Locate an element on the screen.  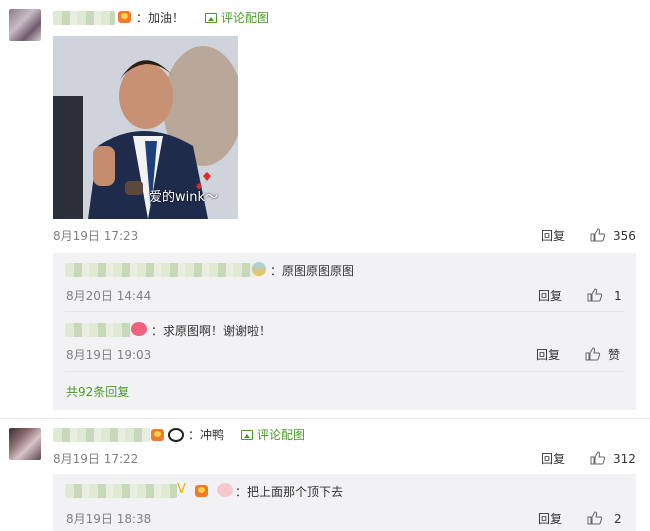
like-count: 312 is located at coordinates (624, 459).